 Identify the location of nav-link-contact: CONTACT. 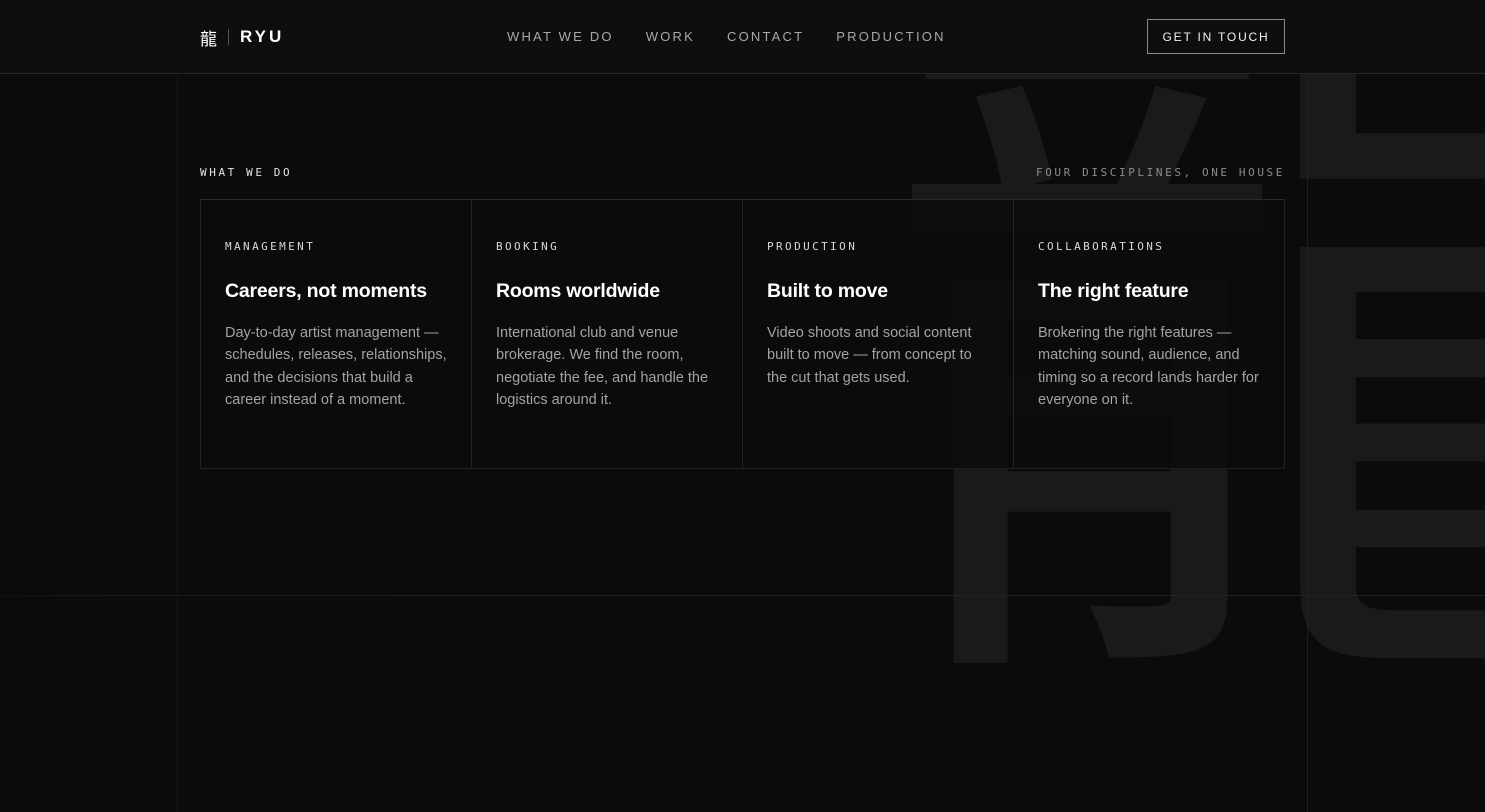
(765, 36).